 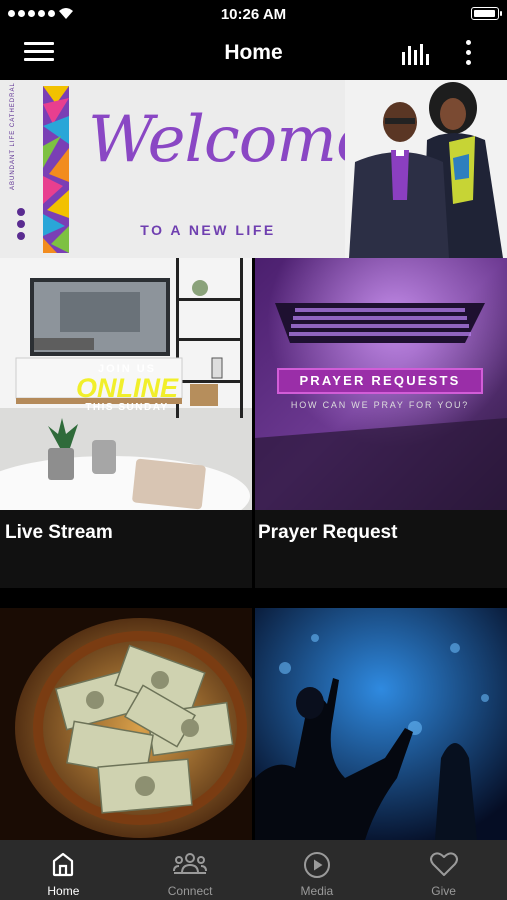 I want to click on navigation-bar: Home, so click(x=253, y=54).